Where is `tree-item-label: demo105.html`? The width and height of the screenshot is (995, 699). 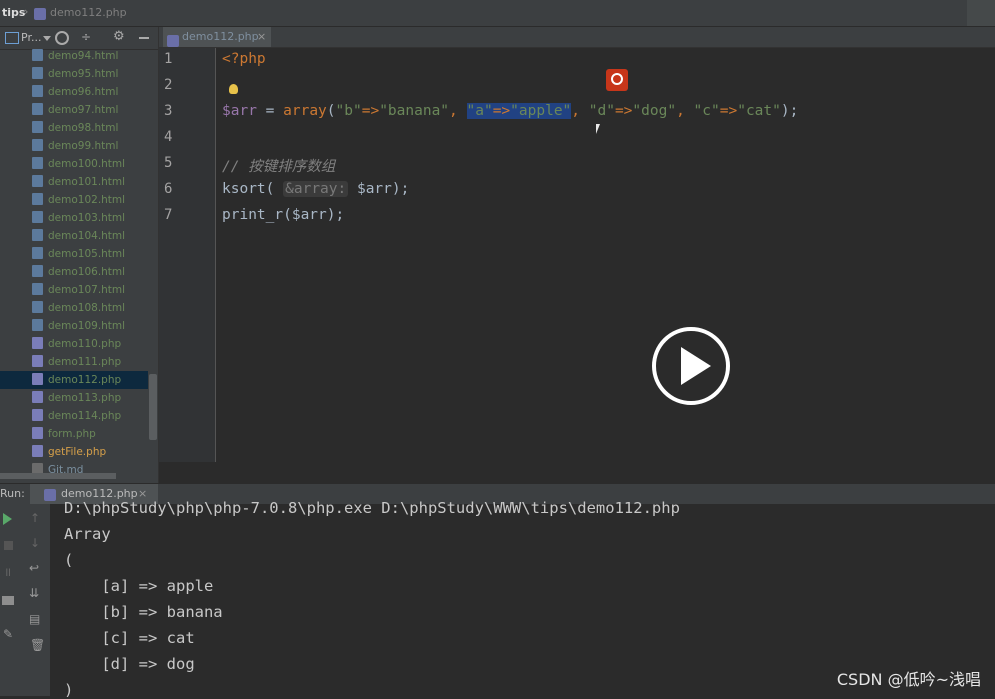 tree-item-label: demo105.html is located at coordinates (87, 254).